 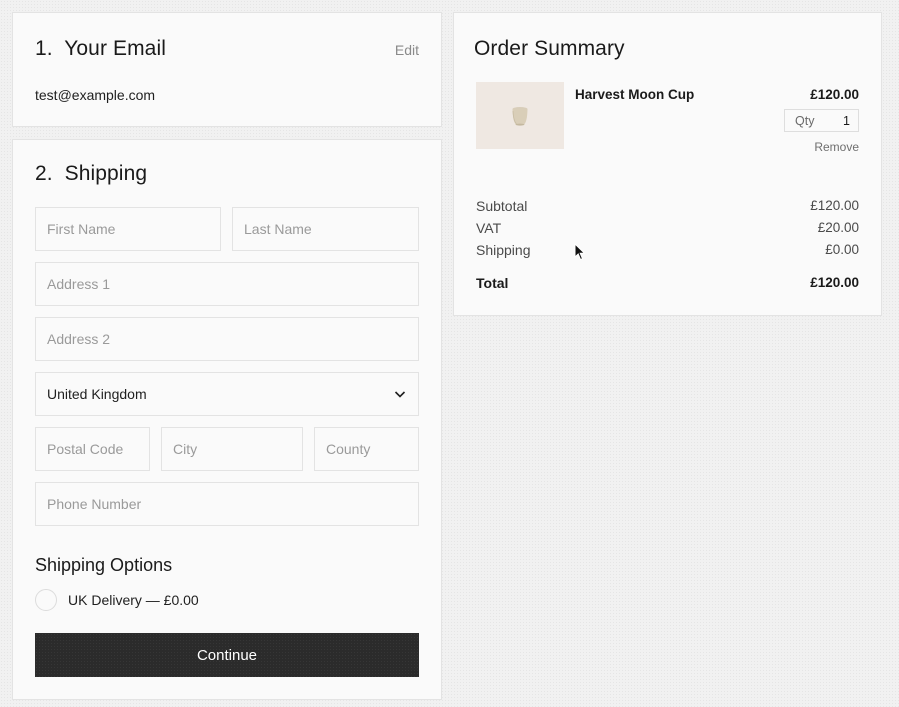 I want to click on last-name-input, so click(x=325, y=229).